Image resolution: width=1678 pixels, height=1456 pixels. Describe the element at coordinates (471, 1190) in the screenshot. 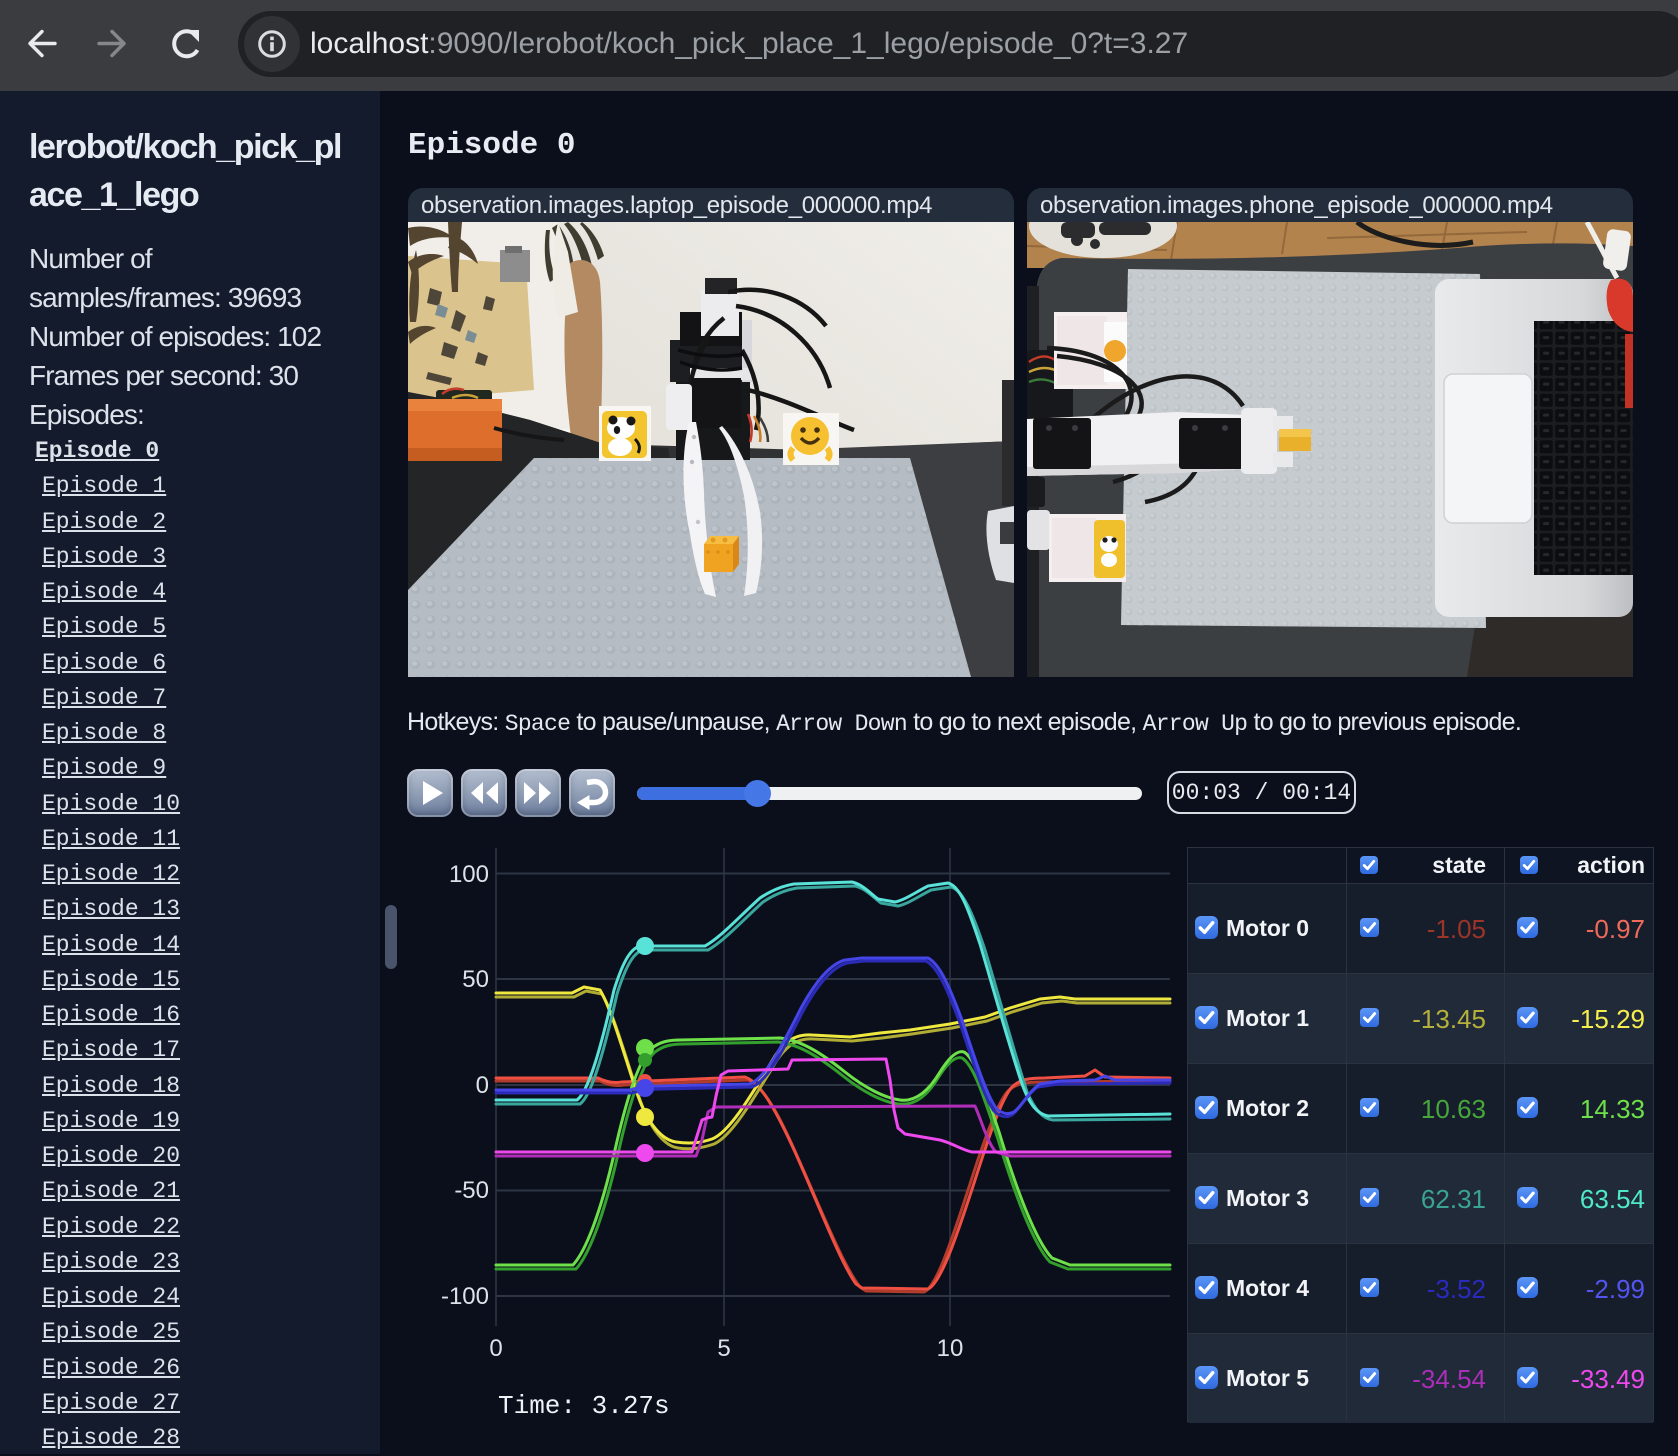

I see `svg-text: -50` at that location.